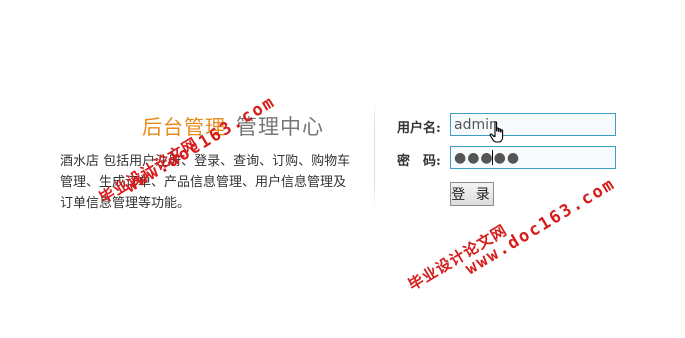 The image size is (685, 338). Describe the element at coordinates (533, 157) in the screenshot. I see `password-input` at that location.